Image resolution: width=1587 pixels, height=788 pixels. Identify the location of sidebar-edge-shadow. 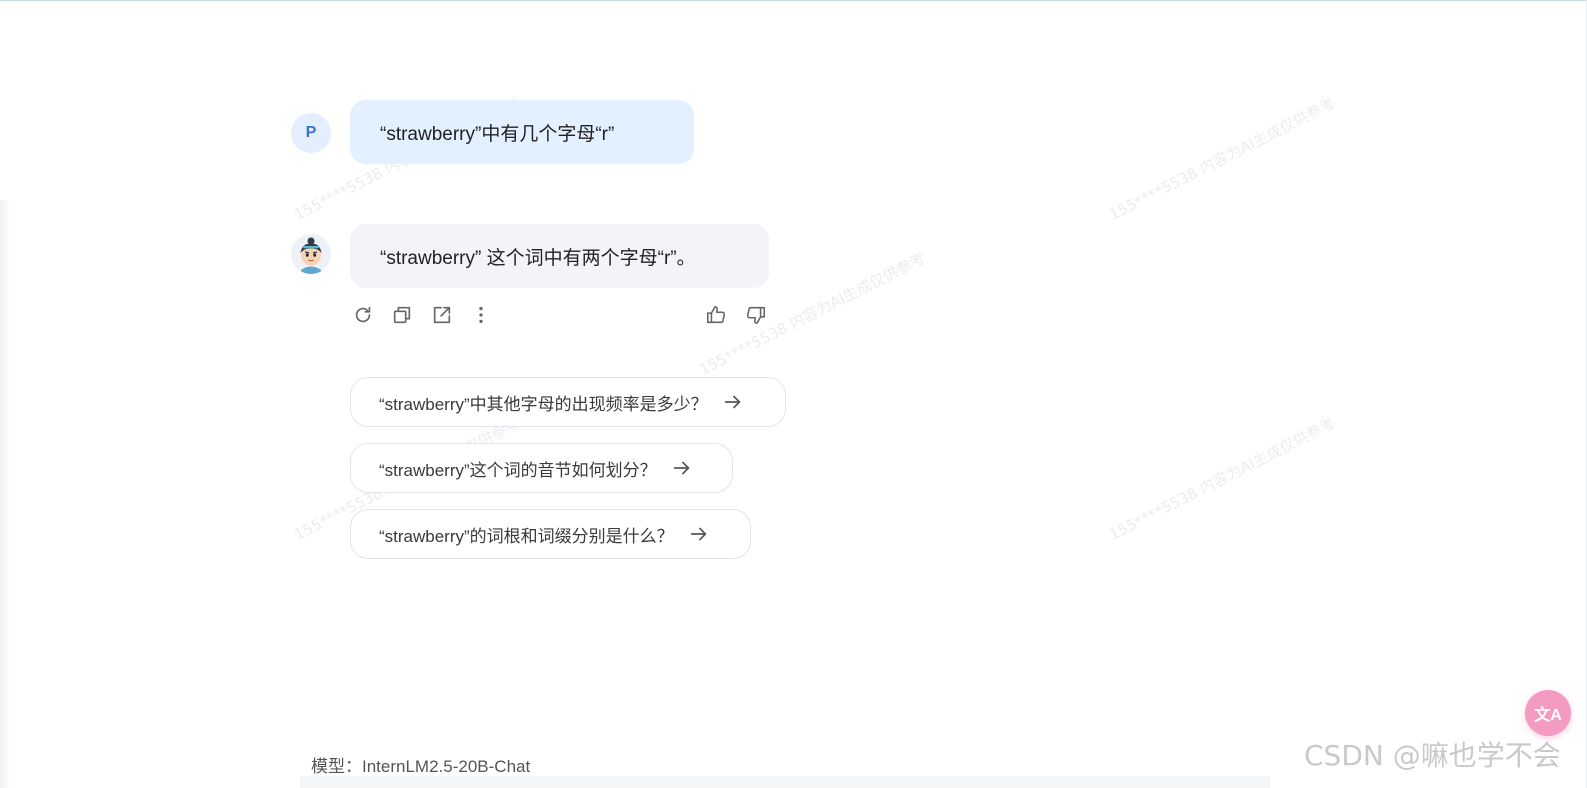
(5, 494).